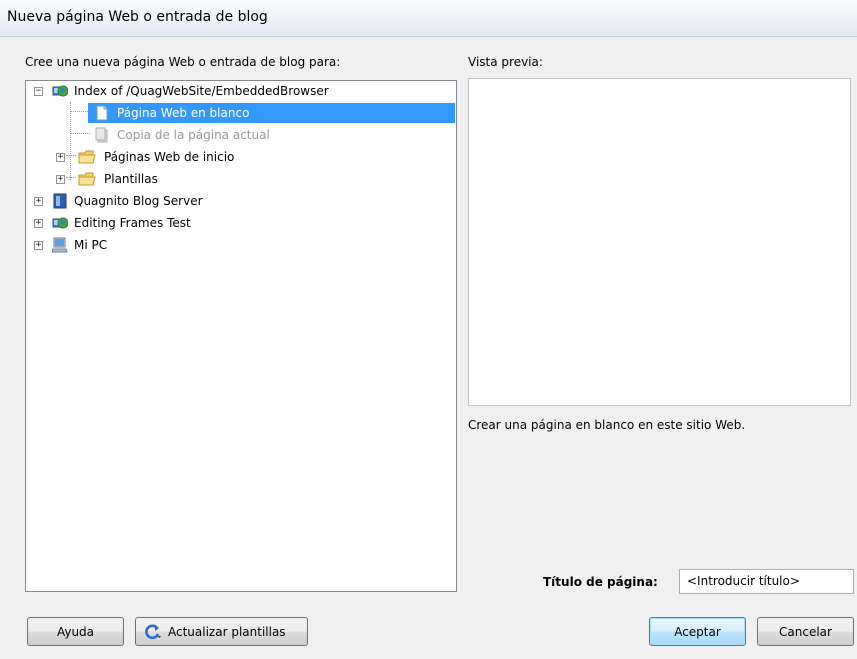  What do you see at coordinates (241, 223) in the screenshot?
I see `tree-item-editing-frames: + Editing Frames Test` at bounding box center [241, 223].